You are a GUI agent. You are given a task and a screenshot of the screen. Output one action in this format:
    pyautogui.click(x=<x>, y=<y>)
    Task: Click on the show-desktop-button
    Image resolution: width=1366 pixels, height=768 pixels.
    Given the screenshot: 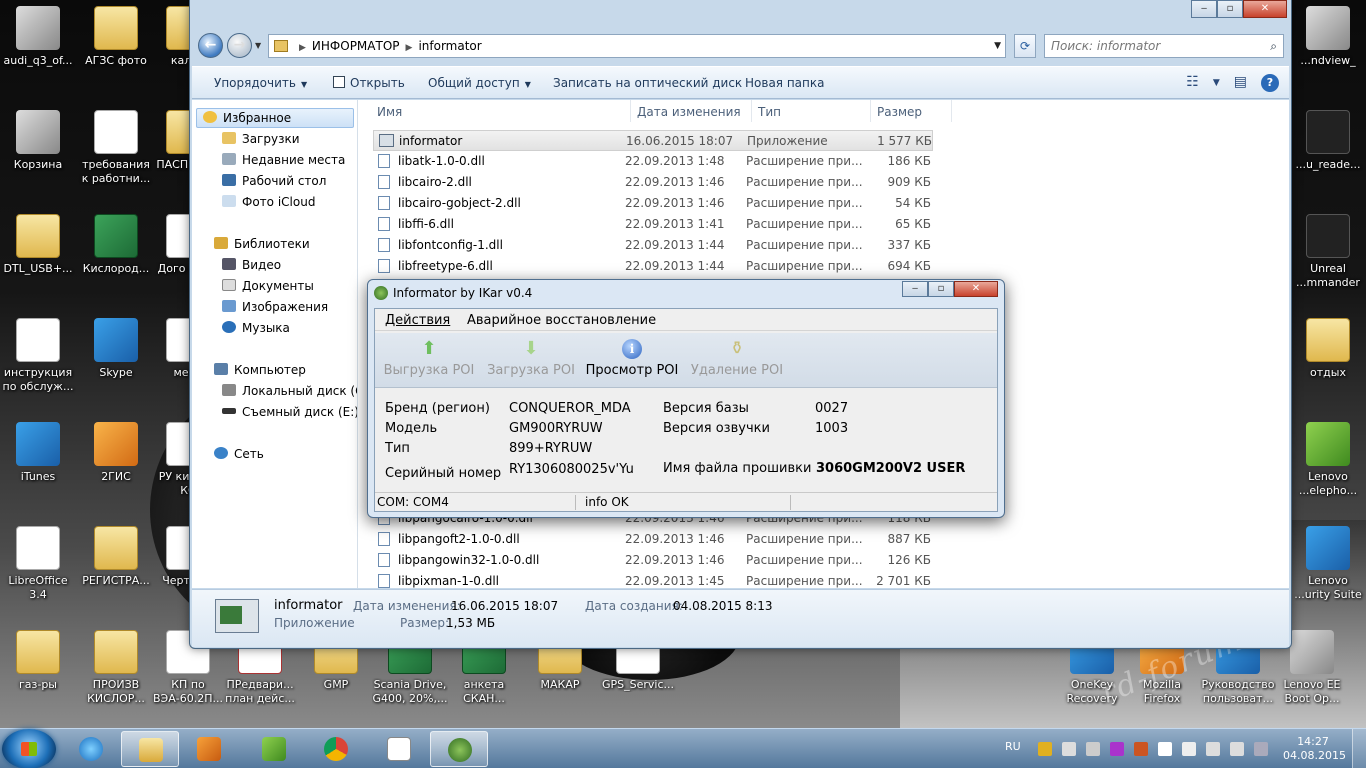 What is the action you would take?
    pyautogui.click(x=1359, y=748)
    